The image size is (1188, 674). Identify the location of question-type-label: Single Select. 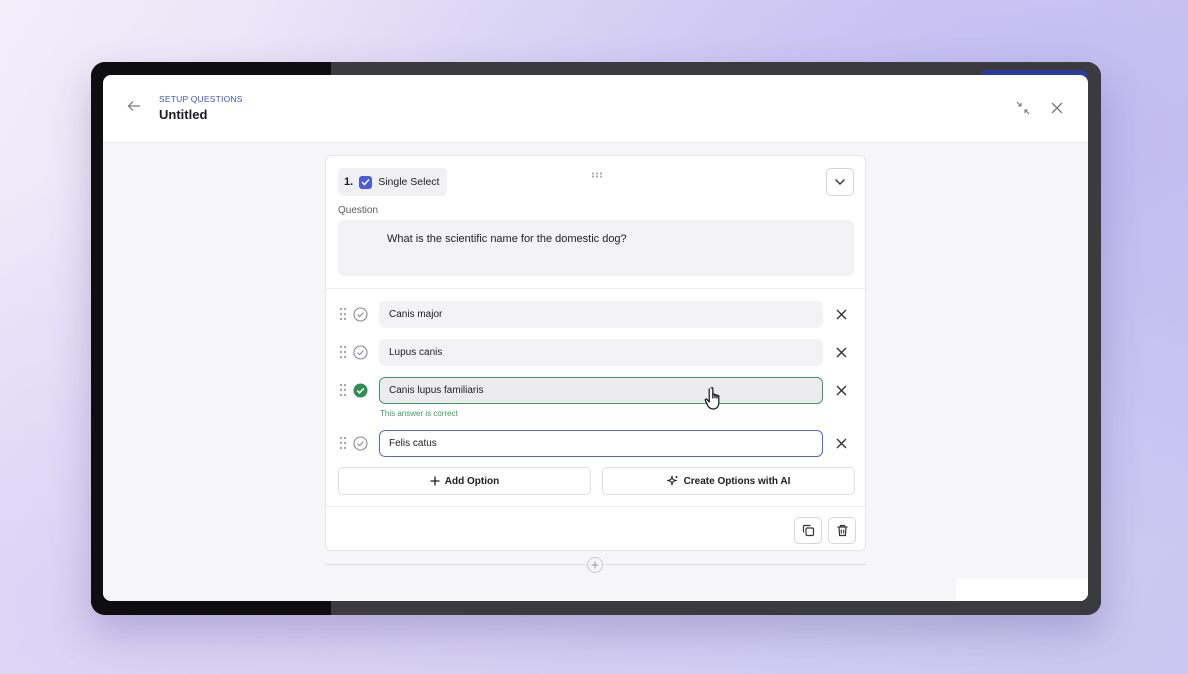
(409, 182).